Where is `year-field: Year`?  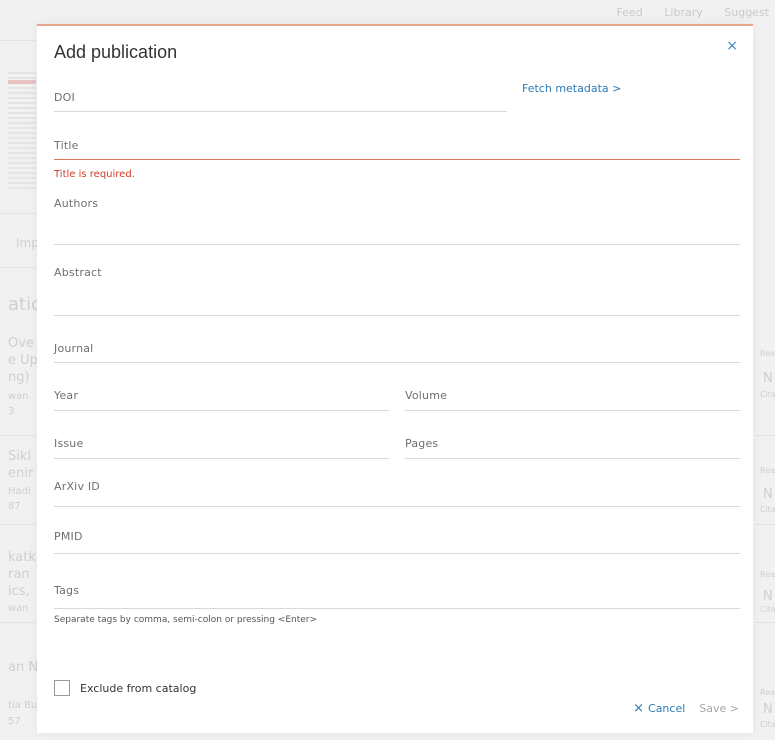
year-field: Year is located at coordinates (221, 396).